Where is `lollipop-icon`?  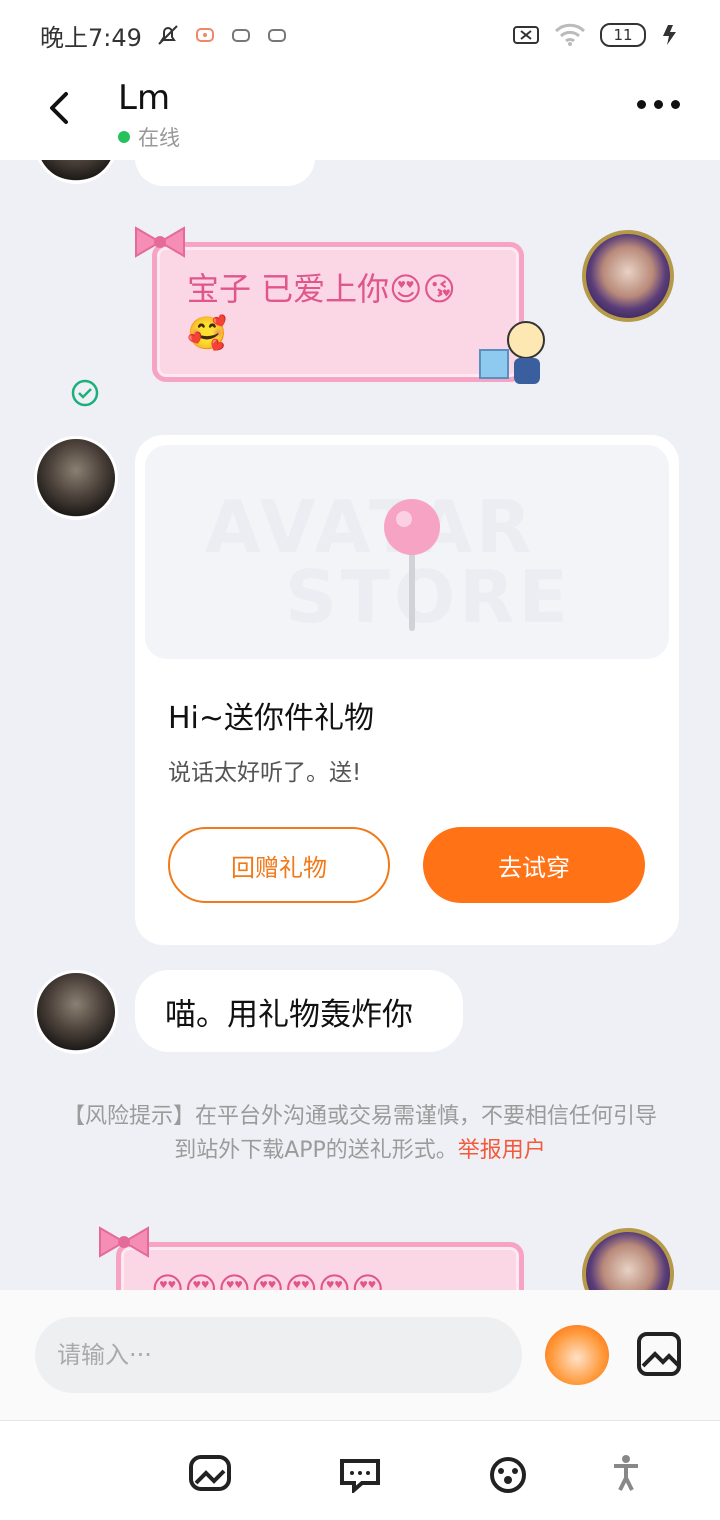
lollipop-icon is located at coordinates (412, 565).